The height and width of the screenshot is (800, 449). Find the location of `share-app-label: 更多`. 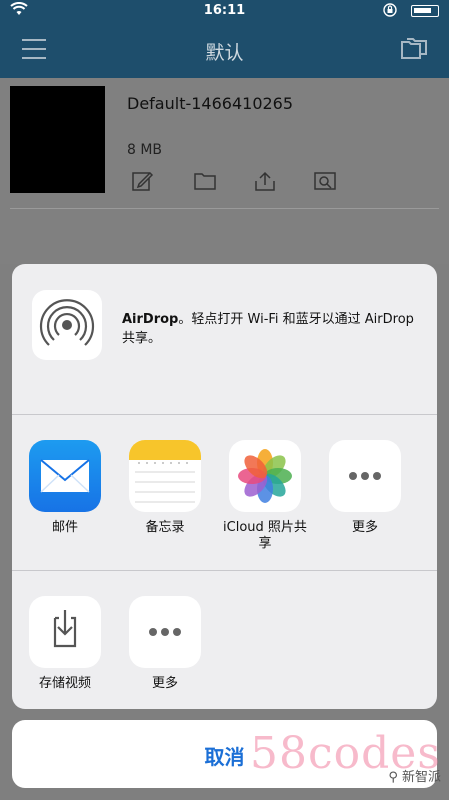

share-app-label: 更多 is located at coordinates (364, 527).